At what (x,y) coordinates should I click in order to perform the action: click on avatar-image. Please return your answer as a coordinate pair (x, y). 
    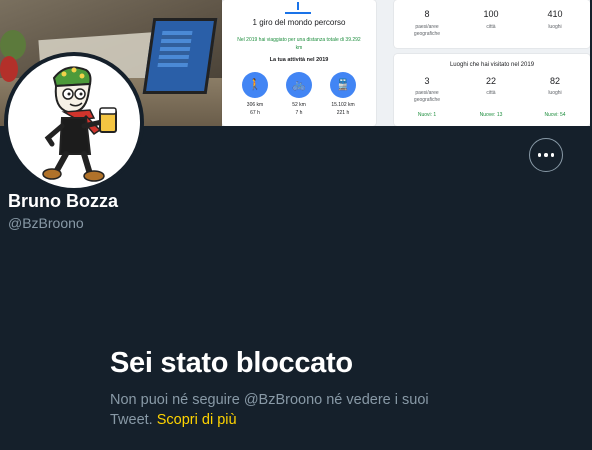
    Looking at the image, I should click on (74, 122).